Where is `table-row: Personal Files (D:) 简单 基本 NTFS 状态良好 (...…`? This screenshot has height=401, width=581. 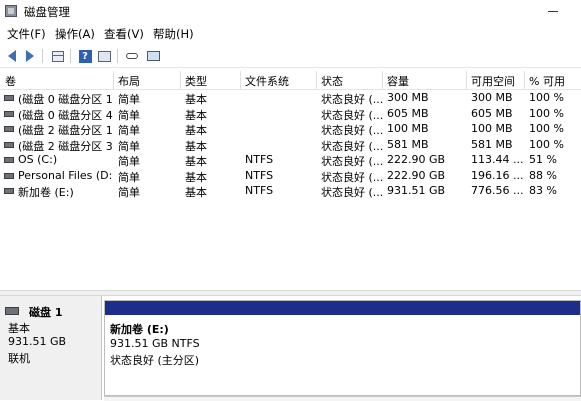
table-row: Personal Files (D:) 简单 基本 NTFS 状态良好 (...… is located at coordinates (290, 177).